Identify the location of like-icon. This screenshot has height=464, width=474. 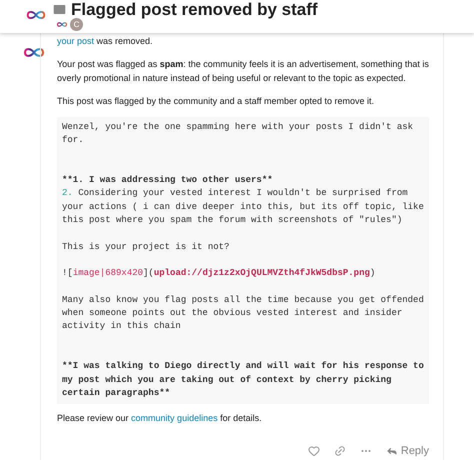
(314, 451).